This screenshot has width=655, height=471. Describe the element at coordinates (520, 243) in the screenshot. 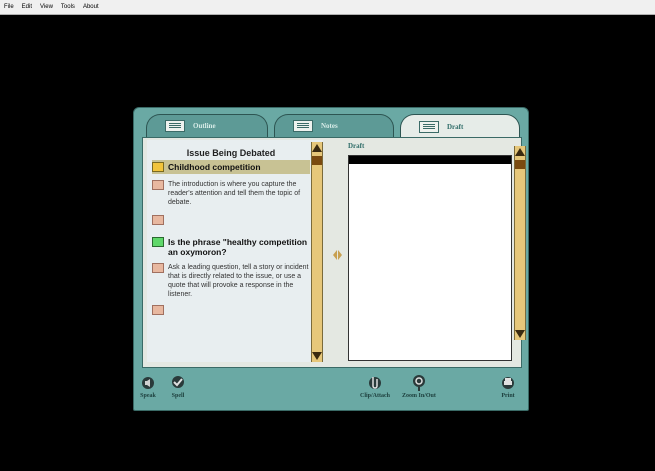

I see `draft-scrollbar` at that location.